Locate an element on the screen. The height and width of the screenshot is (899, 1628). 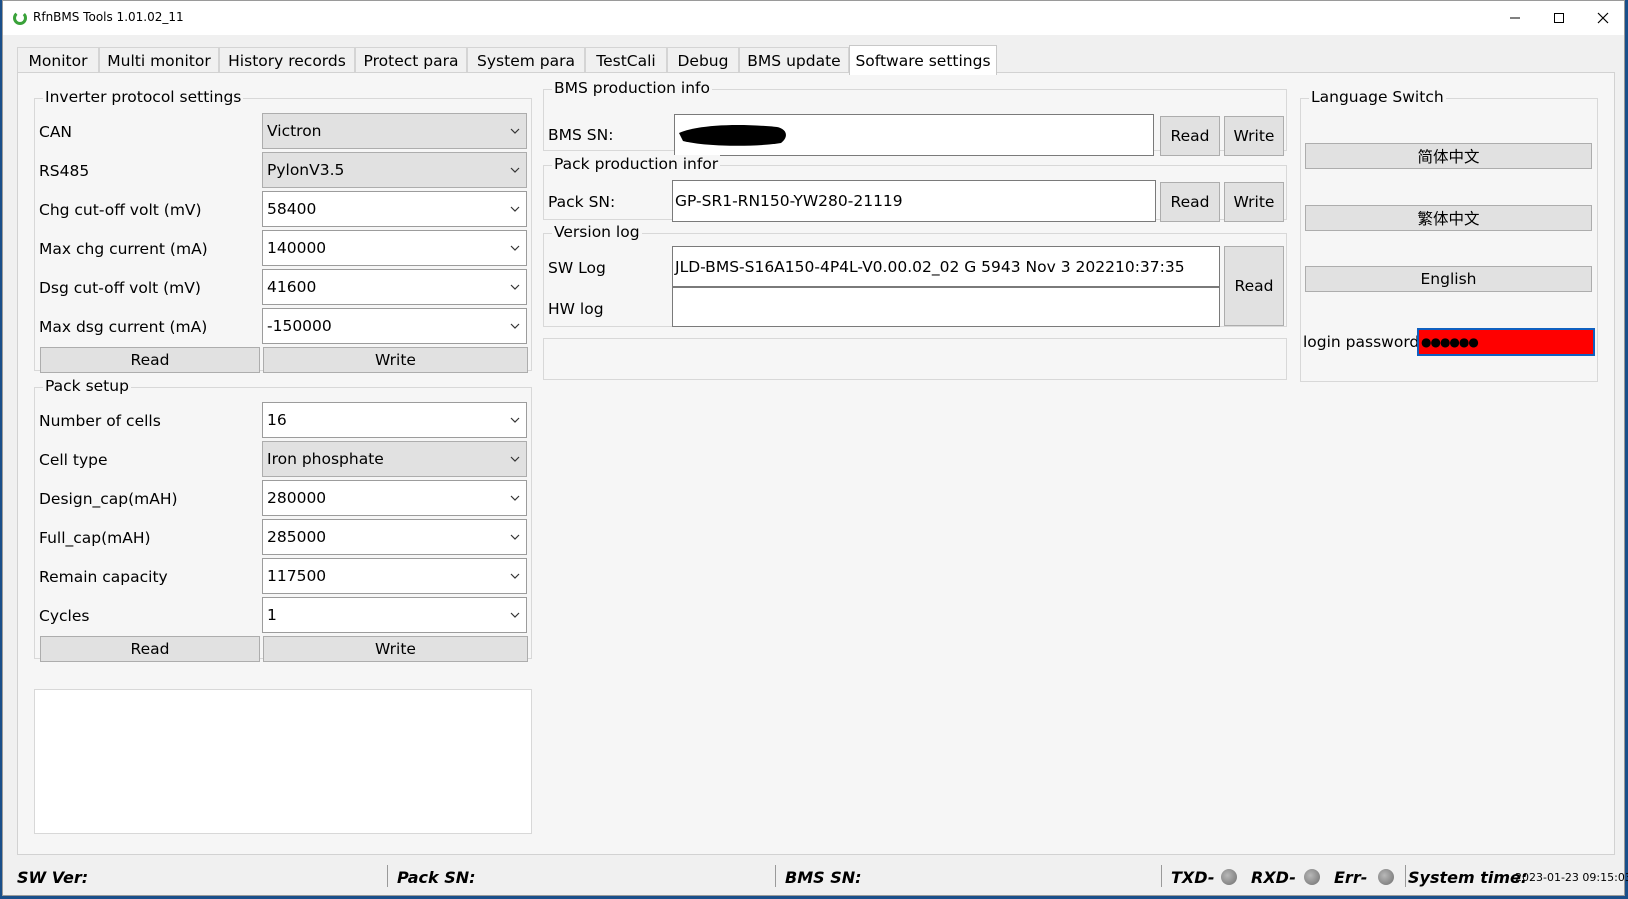
lang-simplified-chinese-button: 简体中文 is located at coordinates (1448, 156).